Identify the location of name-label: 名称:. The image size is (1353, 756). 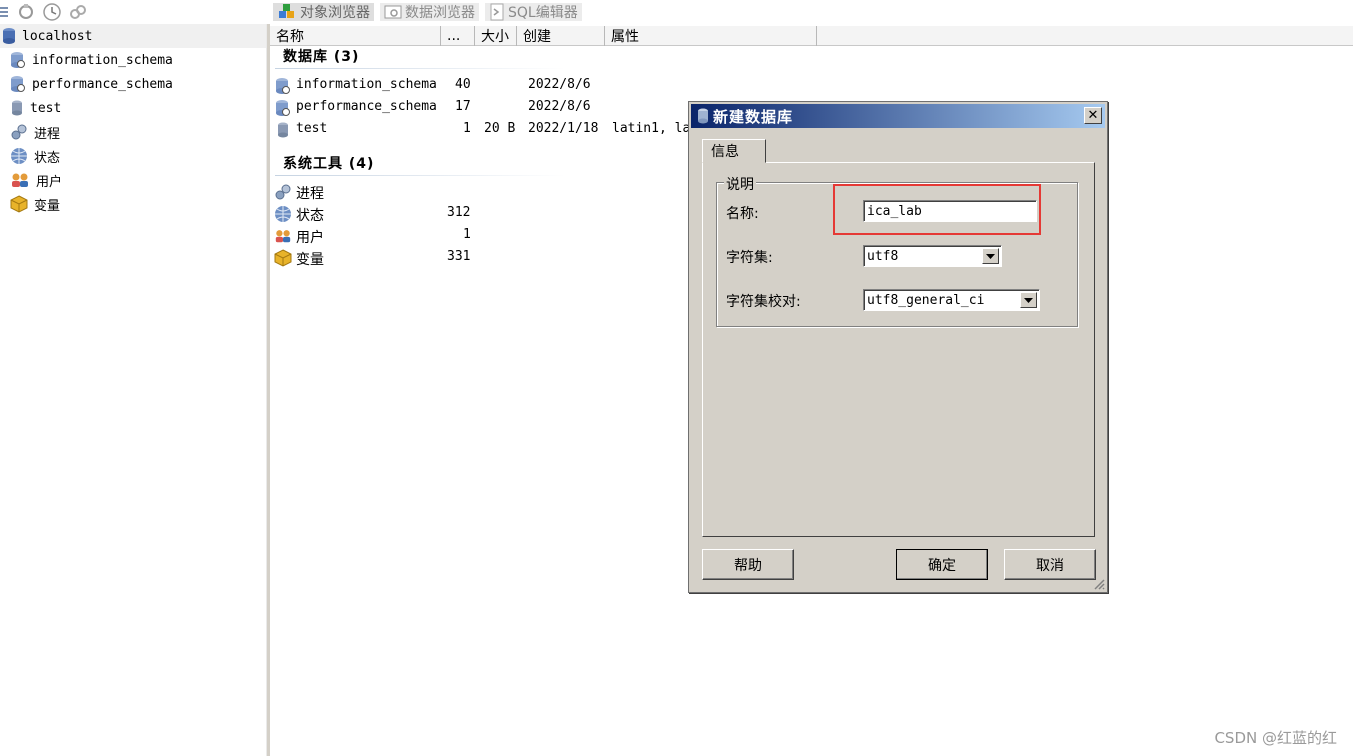
(742, 214).